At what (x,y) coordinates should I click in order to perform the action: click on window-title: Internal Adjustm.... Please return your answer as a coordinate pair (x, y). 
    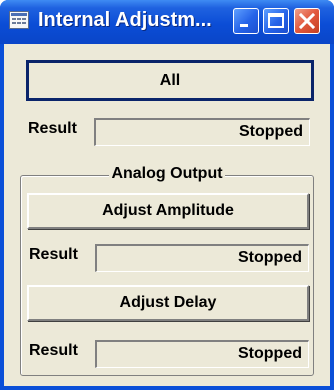
    Looking at the image, I should click on (125, 20).